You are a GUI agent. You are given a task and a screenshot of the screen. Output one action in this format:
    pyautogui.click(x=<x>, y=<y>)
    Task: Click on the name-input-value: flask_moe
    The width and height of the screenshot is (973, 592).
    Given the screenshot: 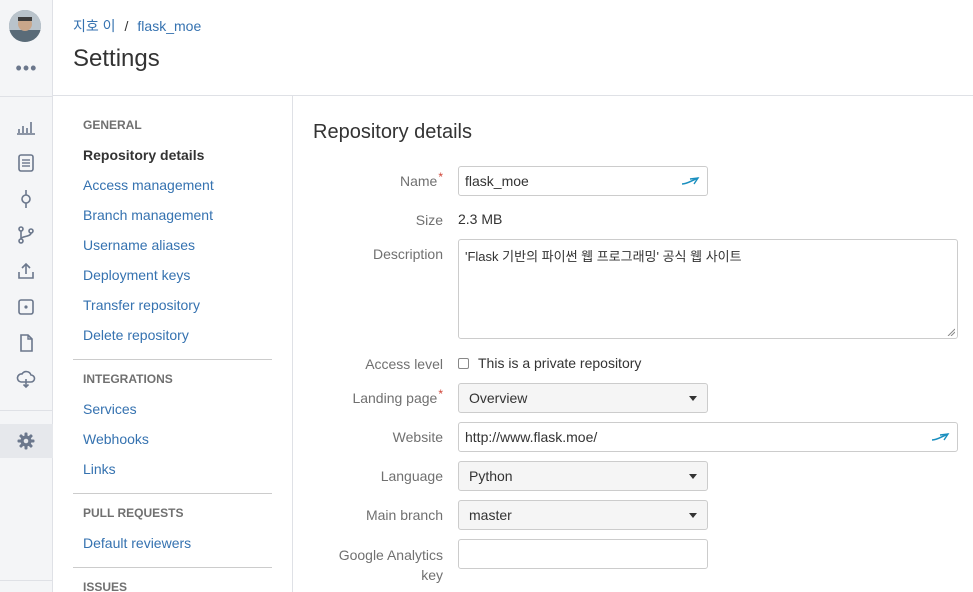 What is the action you would take?
    pyautogui.click(x=497, y=181)
    